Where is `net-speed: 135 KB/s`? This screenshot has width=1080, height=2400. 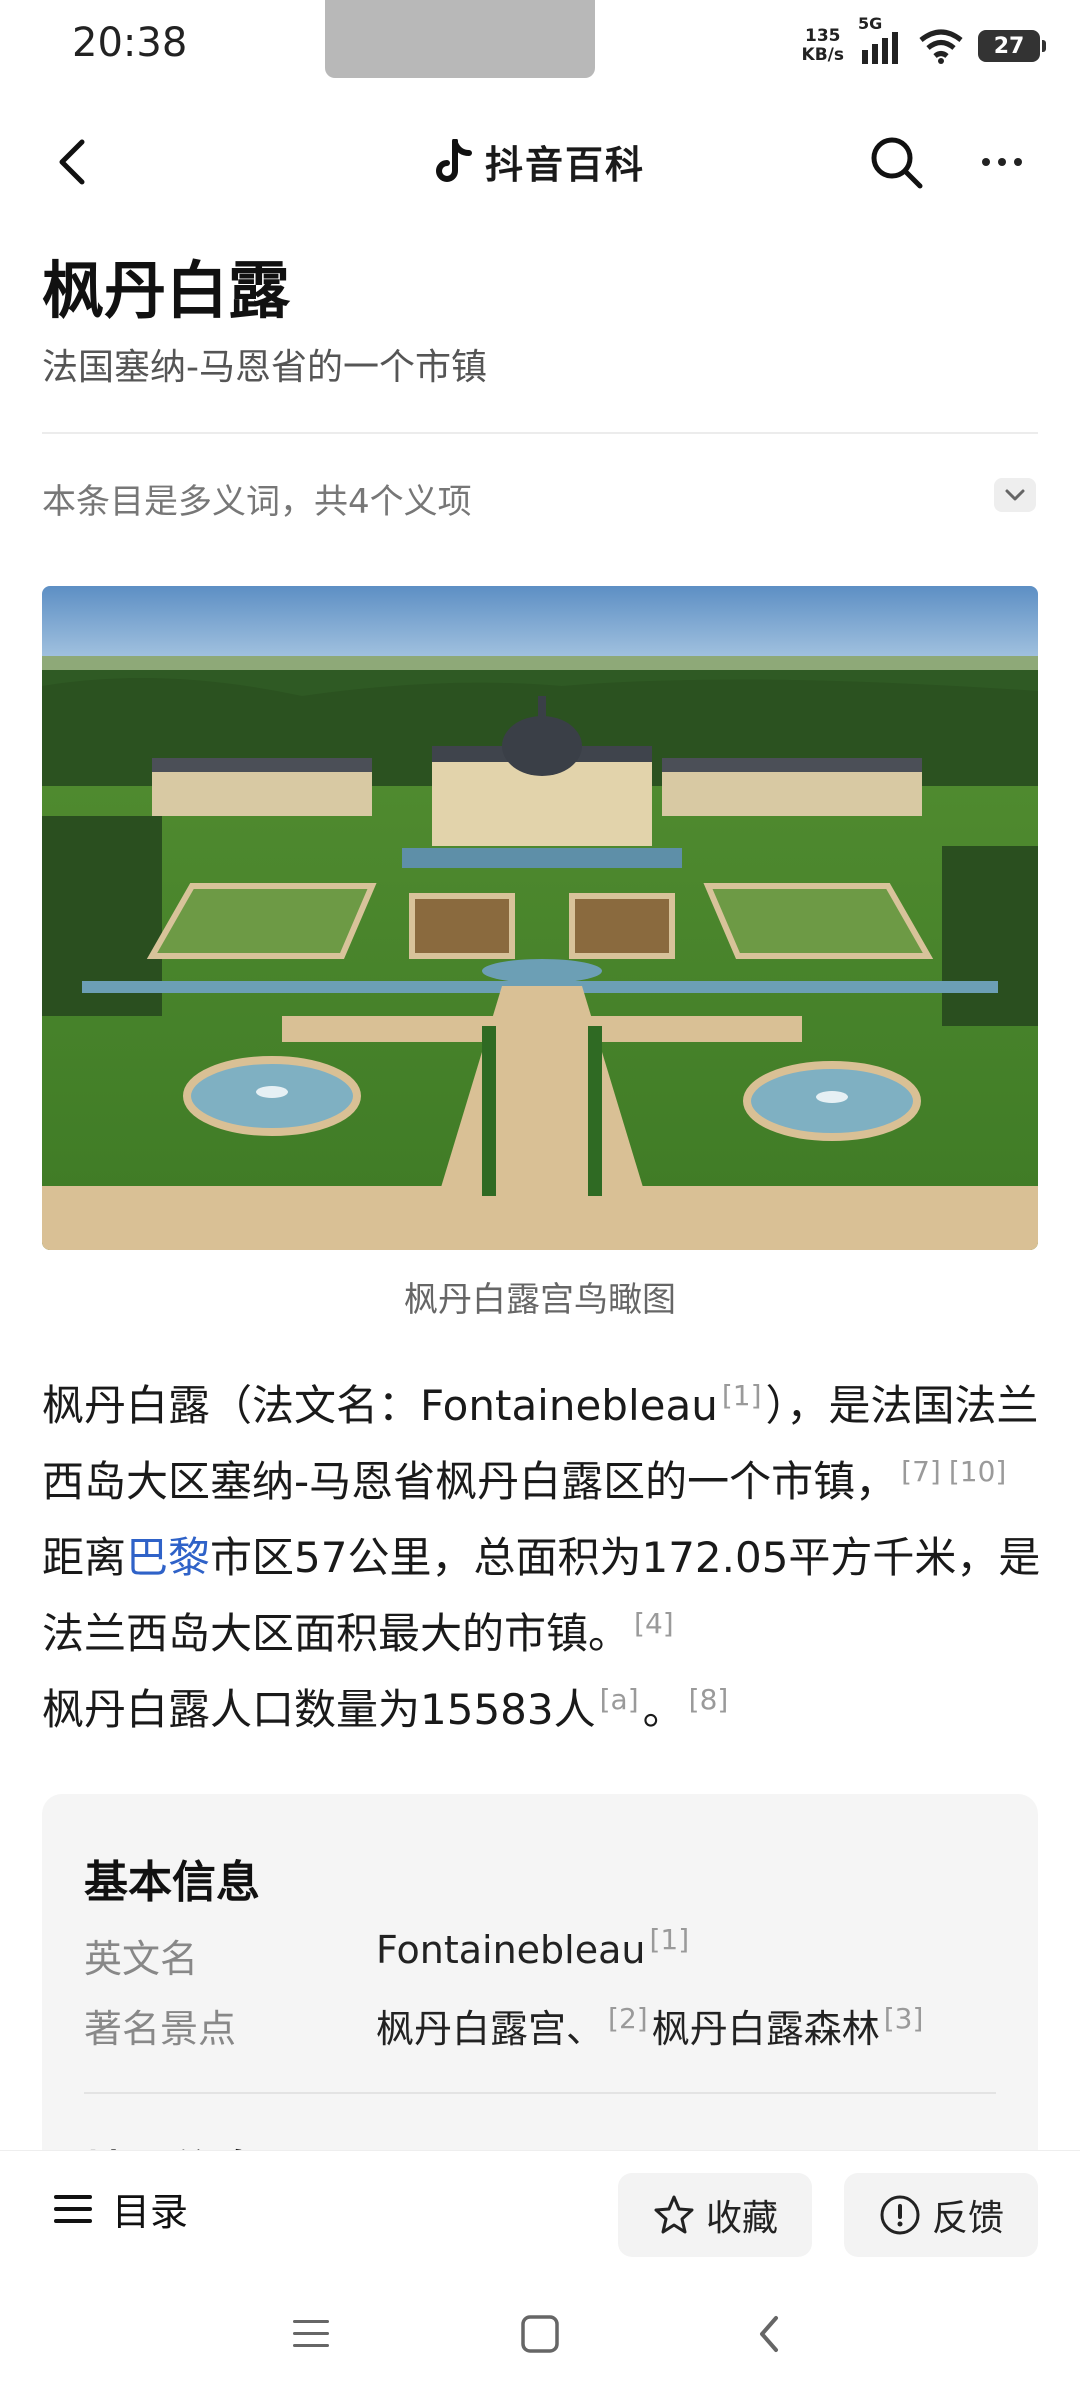 net-speed: 135 KB/s is located at coordinates (823, 46).